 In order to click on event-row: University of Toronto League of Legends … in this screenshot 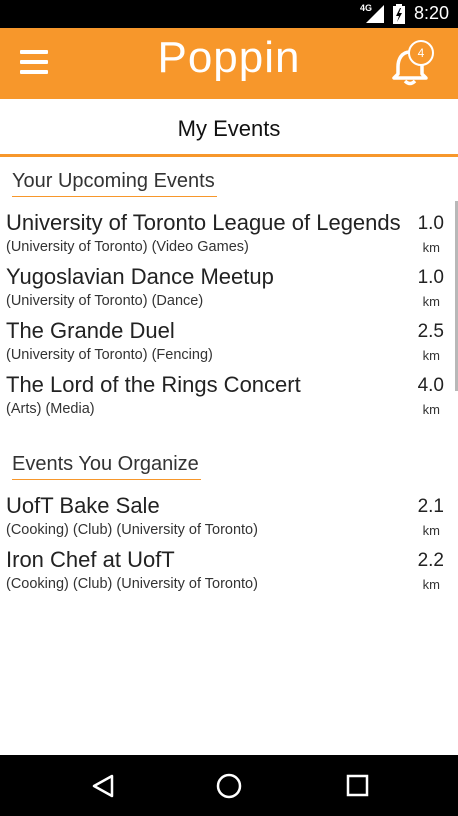, I will do `click(229, 234)`.